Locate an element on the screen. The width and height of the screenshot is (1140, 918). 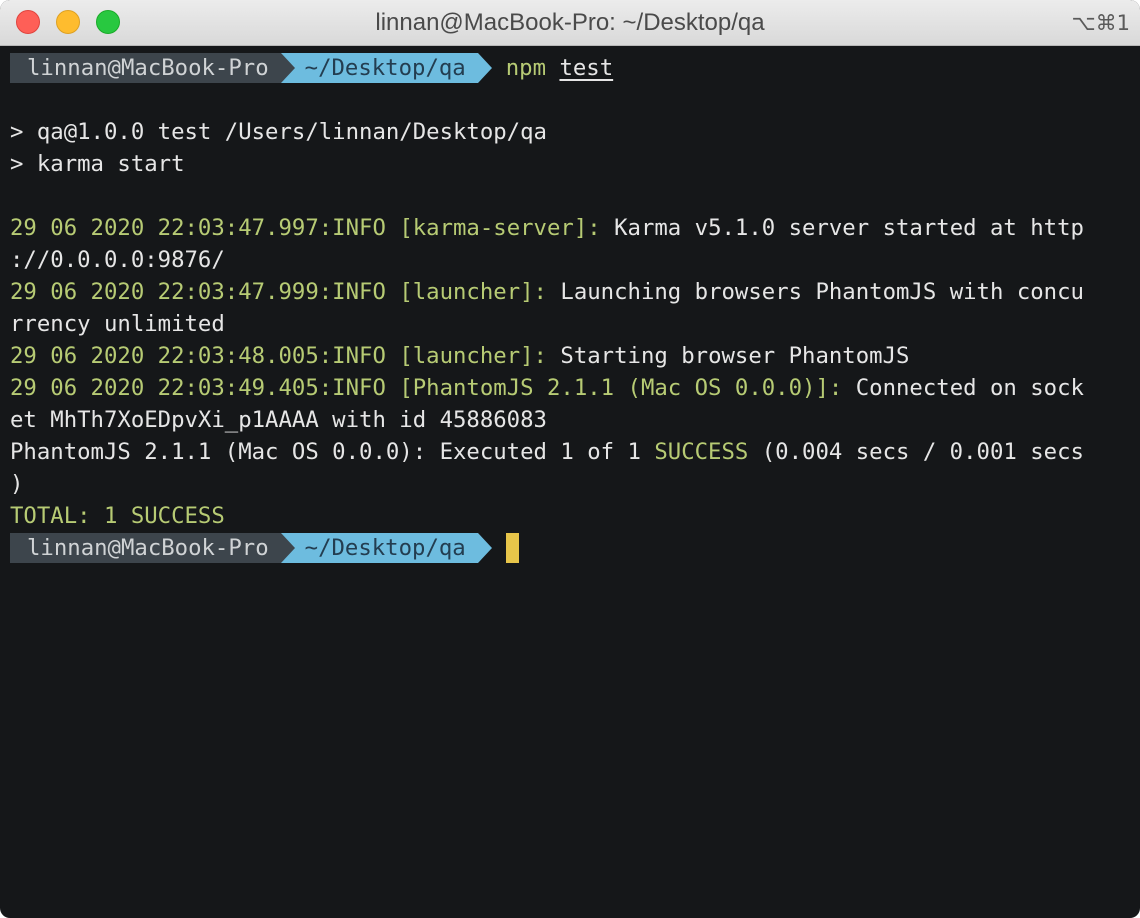
log-message: Karma v5.1.0 server started at http is located at coordinates (842, 228).